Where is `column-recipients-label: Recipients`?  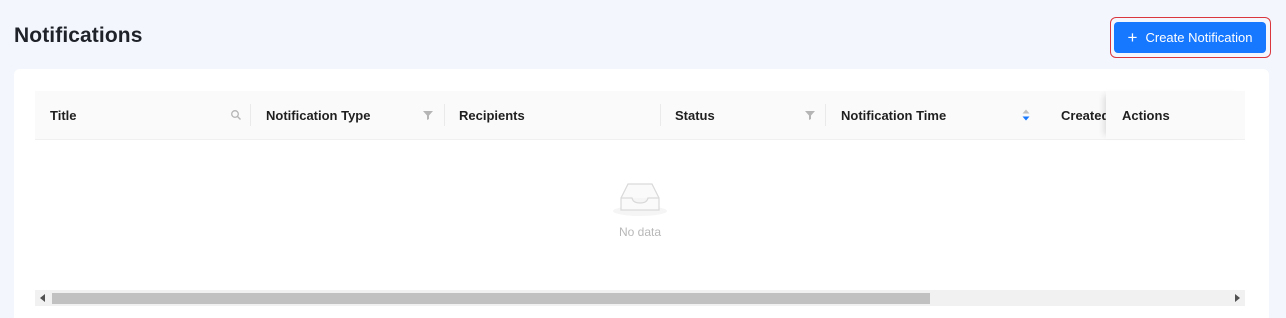
column-recipients-label: Recipients is located at coordinates (492, 115).